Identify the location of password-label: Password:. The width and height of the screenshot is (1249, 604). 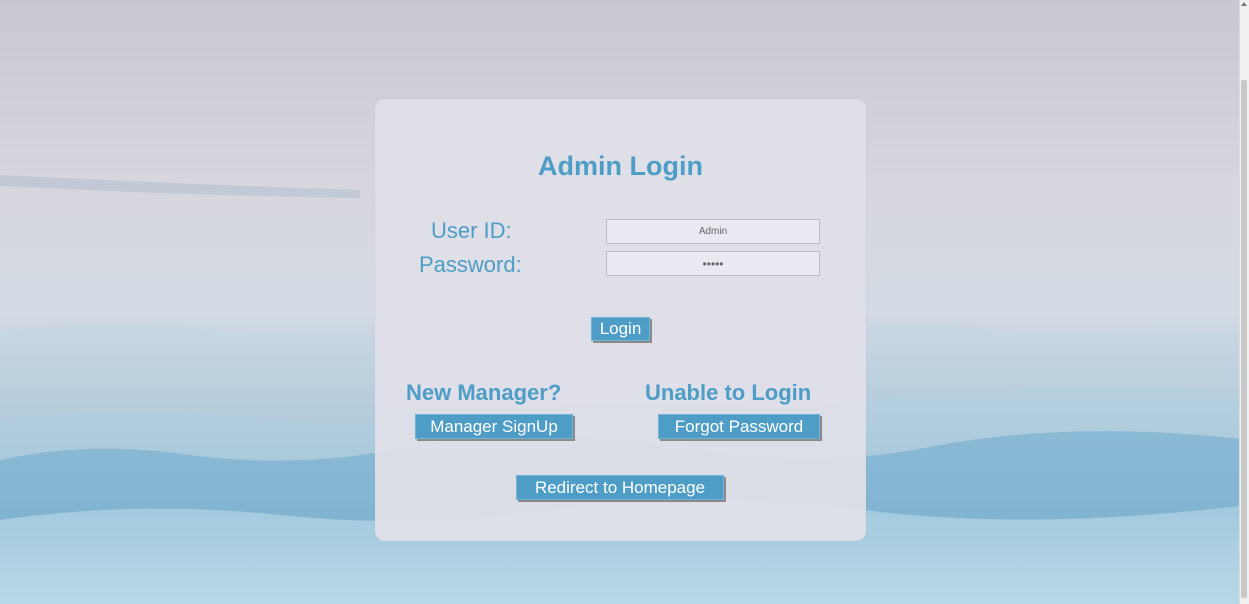
(470, 264).